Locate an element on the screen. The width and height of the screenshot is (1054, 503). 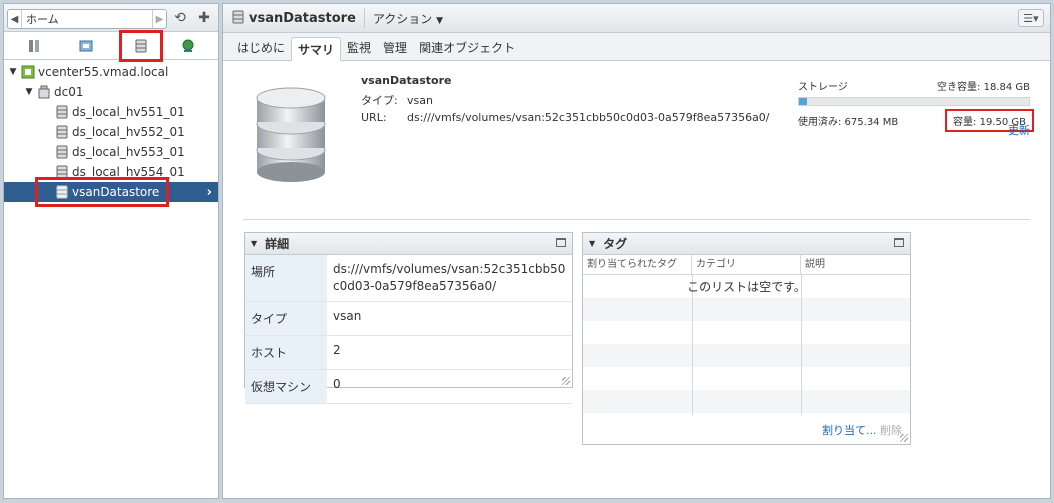
tree-node-datacenter: ▼ dc01 is located at coordinates (111, 92).